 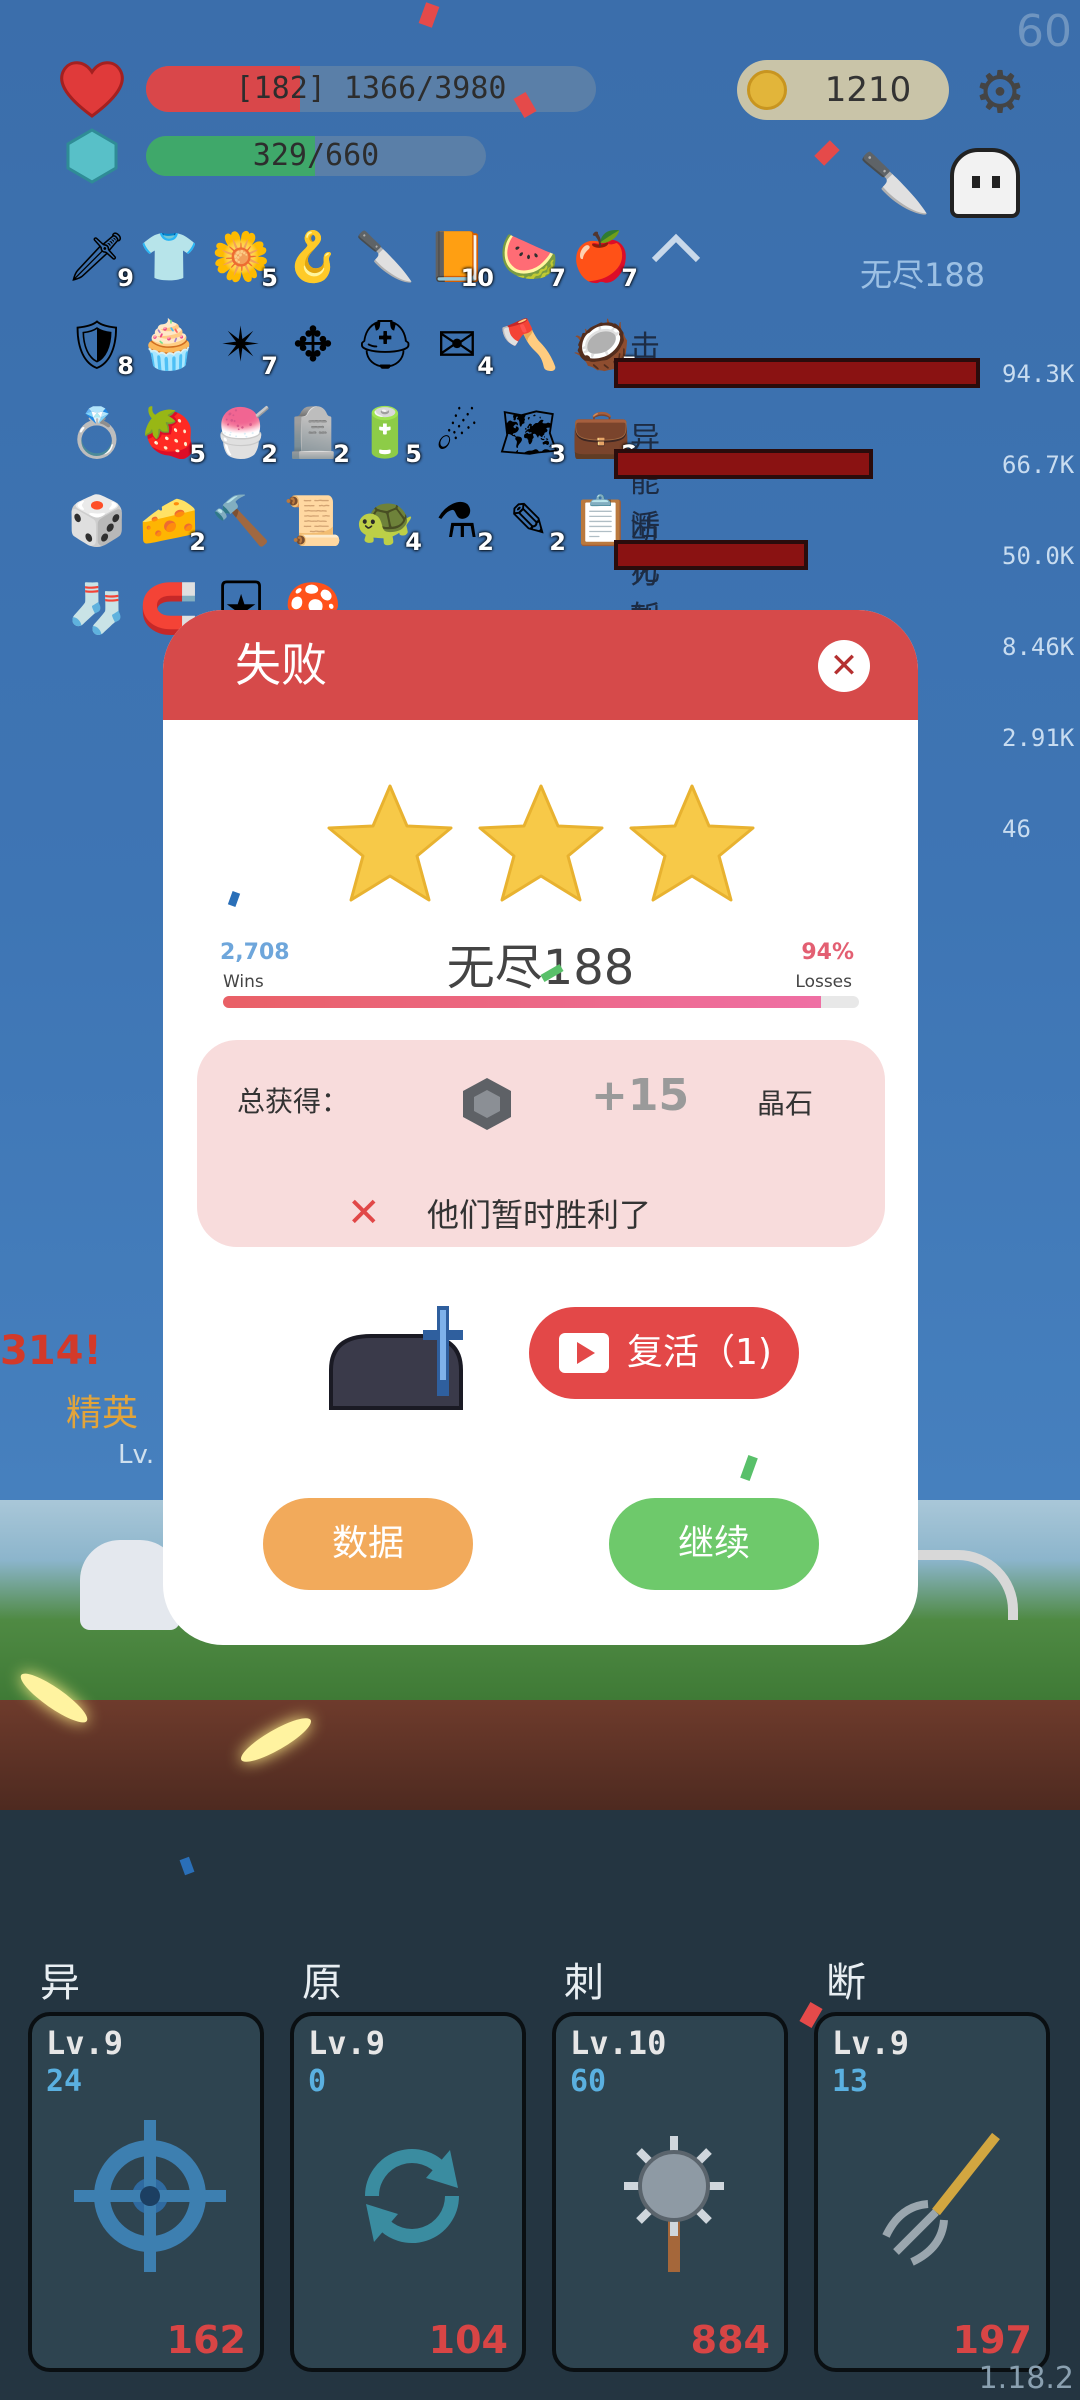 What do you see at coordinates (1026, 2378) in the screenshot?
I see `version-label: 1.18.2` at bounding box center [1026, 2378].